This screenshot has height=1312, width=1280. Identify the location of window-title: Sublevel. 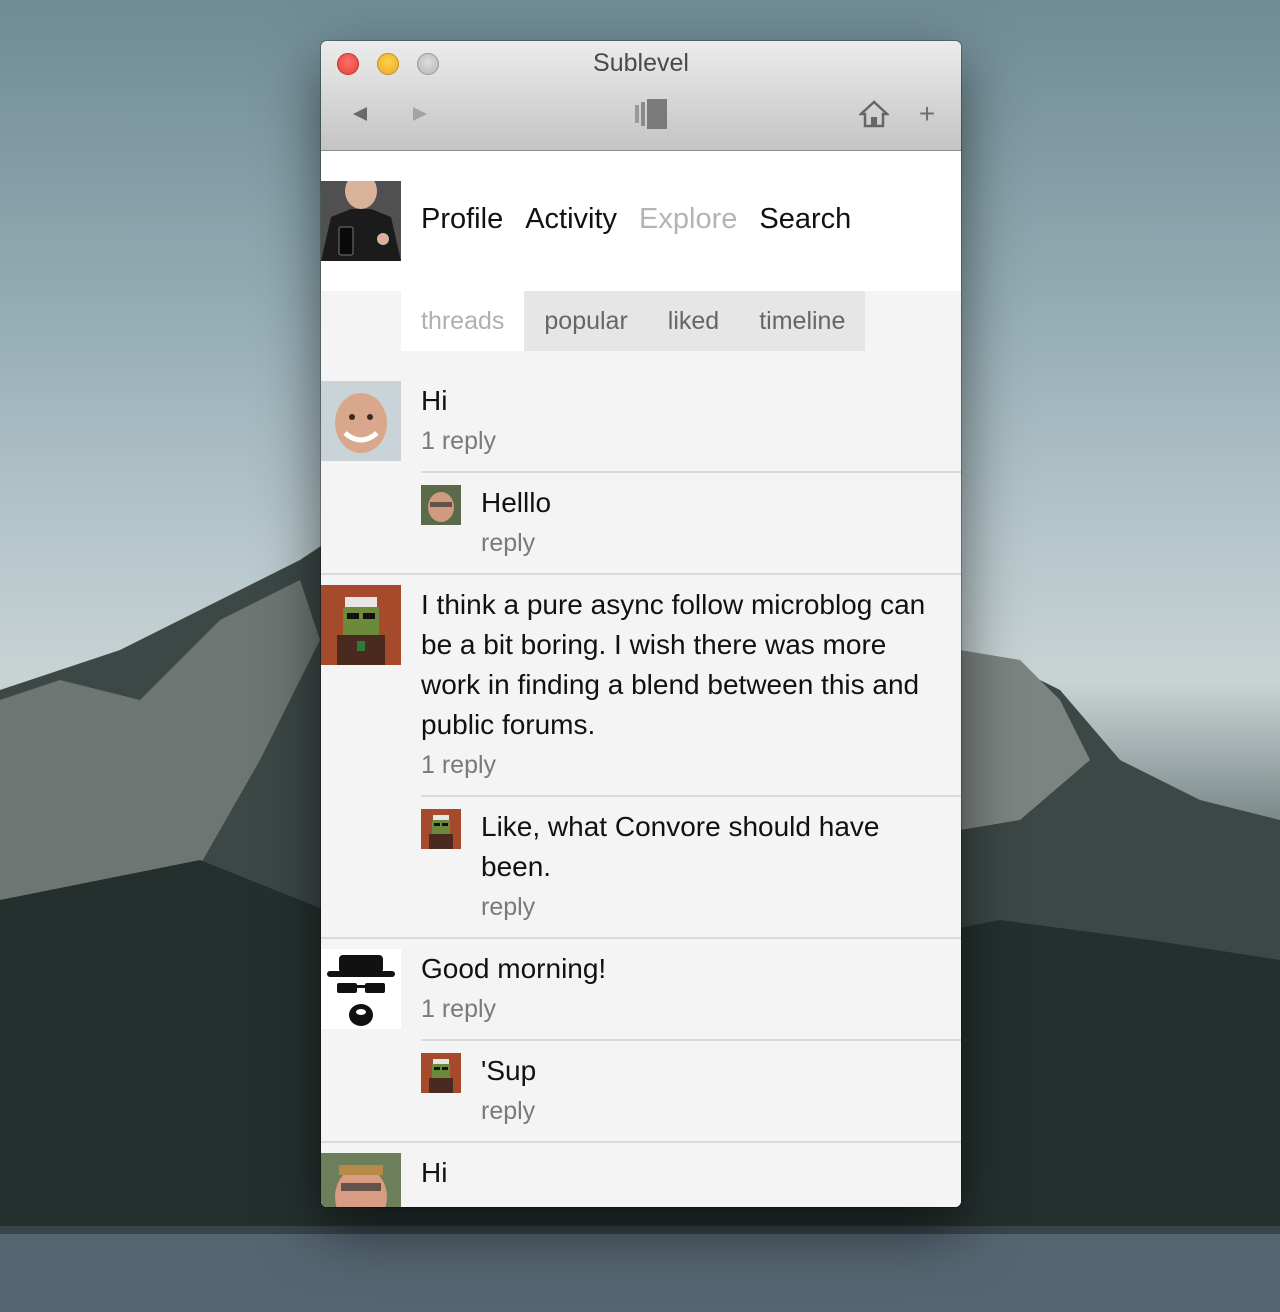
(641, 63).